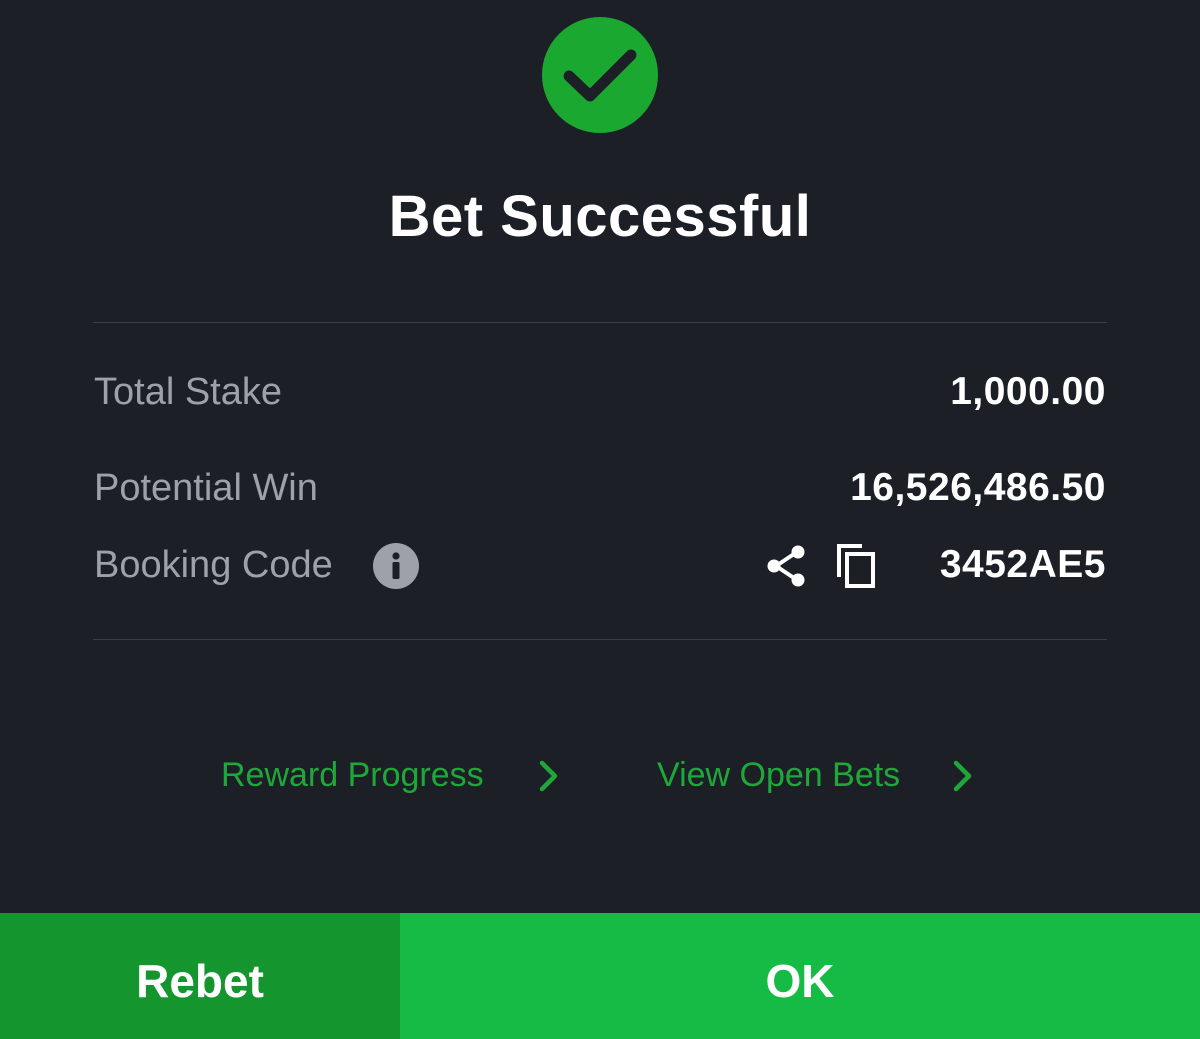  Describe the element at coordinates (978, 487) in the screenshot. I see `potential-win-value: 16,526,486.50` at that location.